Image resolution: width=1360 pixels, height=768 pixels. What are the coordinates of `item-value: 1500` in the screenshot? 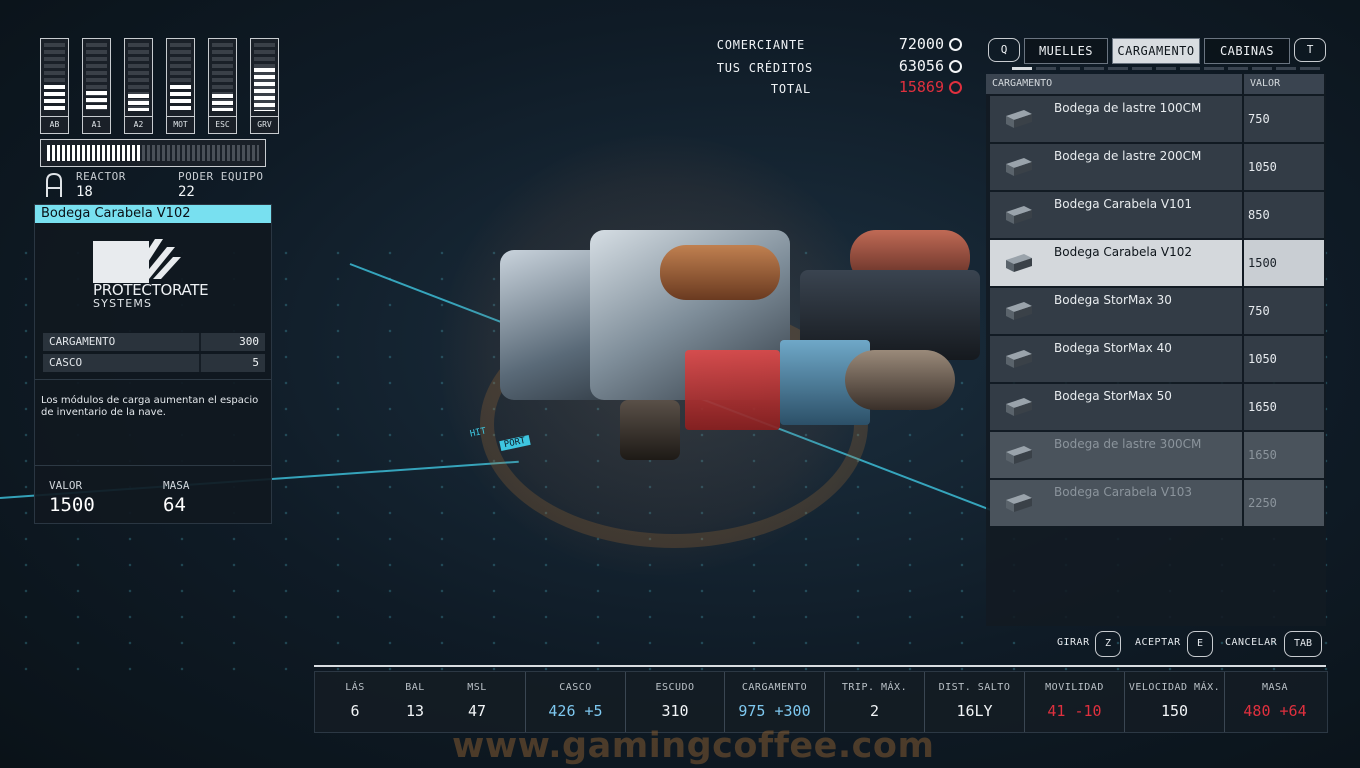 It's located at (72, 505).